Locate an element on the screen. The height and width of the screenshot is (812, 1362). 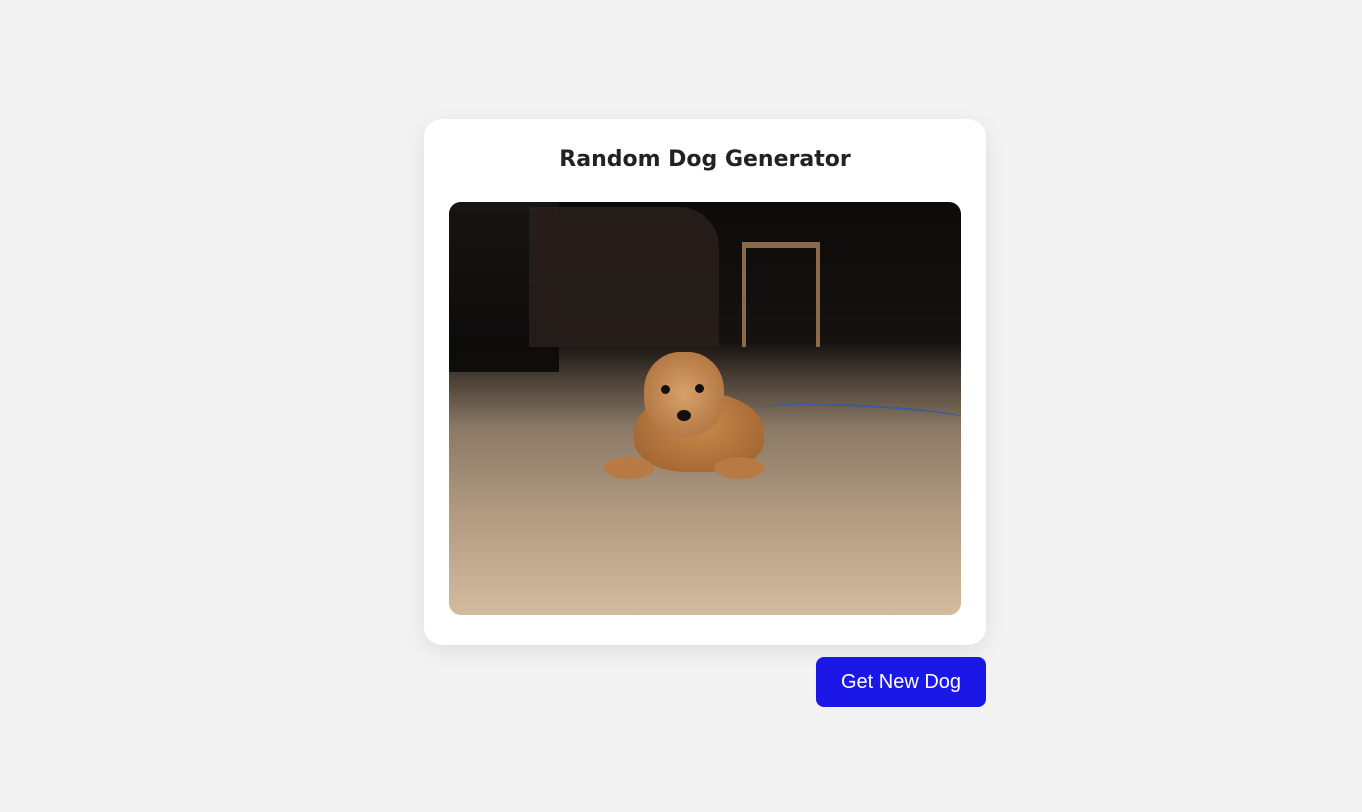
dog-head is located at coordinates (684, 394).